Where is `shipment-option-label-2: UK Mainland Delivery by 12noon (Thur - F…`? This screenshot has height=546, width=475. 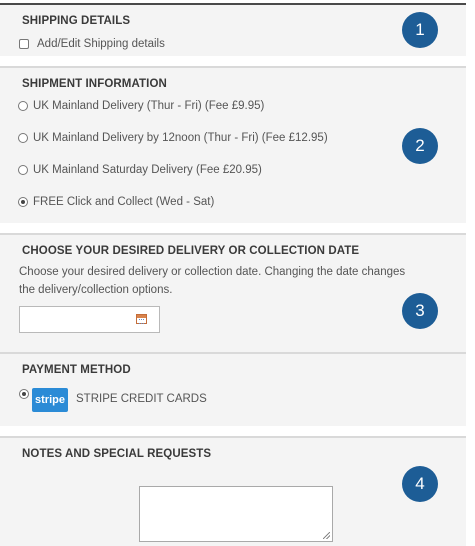
shipment-option-label-2: UK Mainland Delivery by 12noon (Thur - F… is located at coordinates (180, 138).